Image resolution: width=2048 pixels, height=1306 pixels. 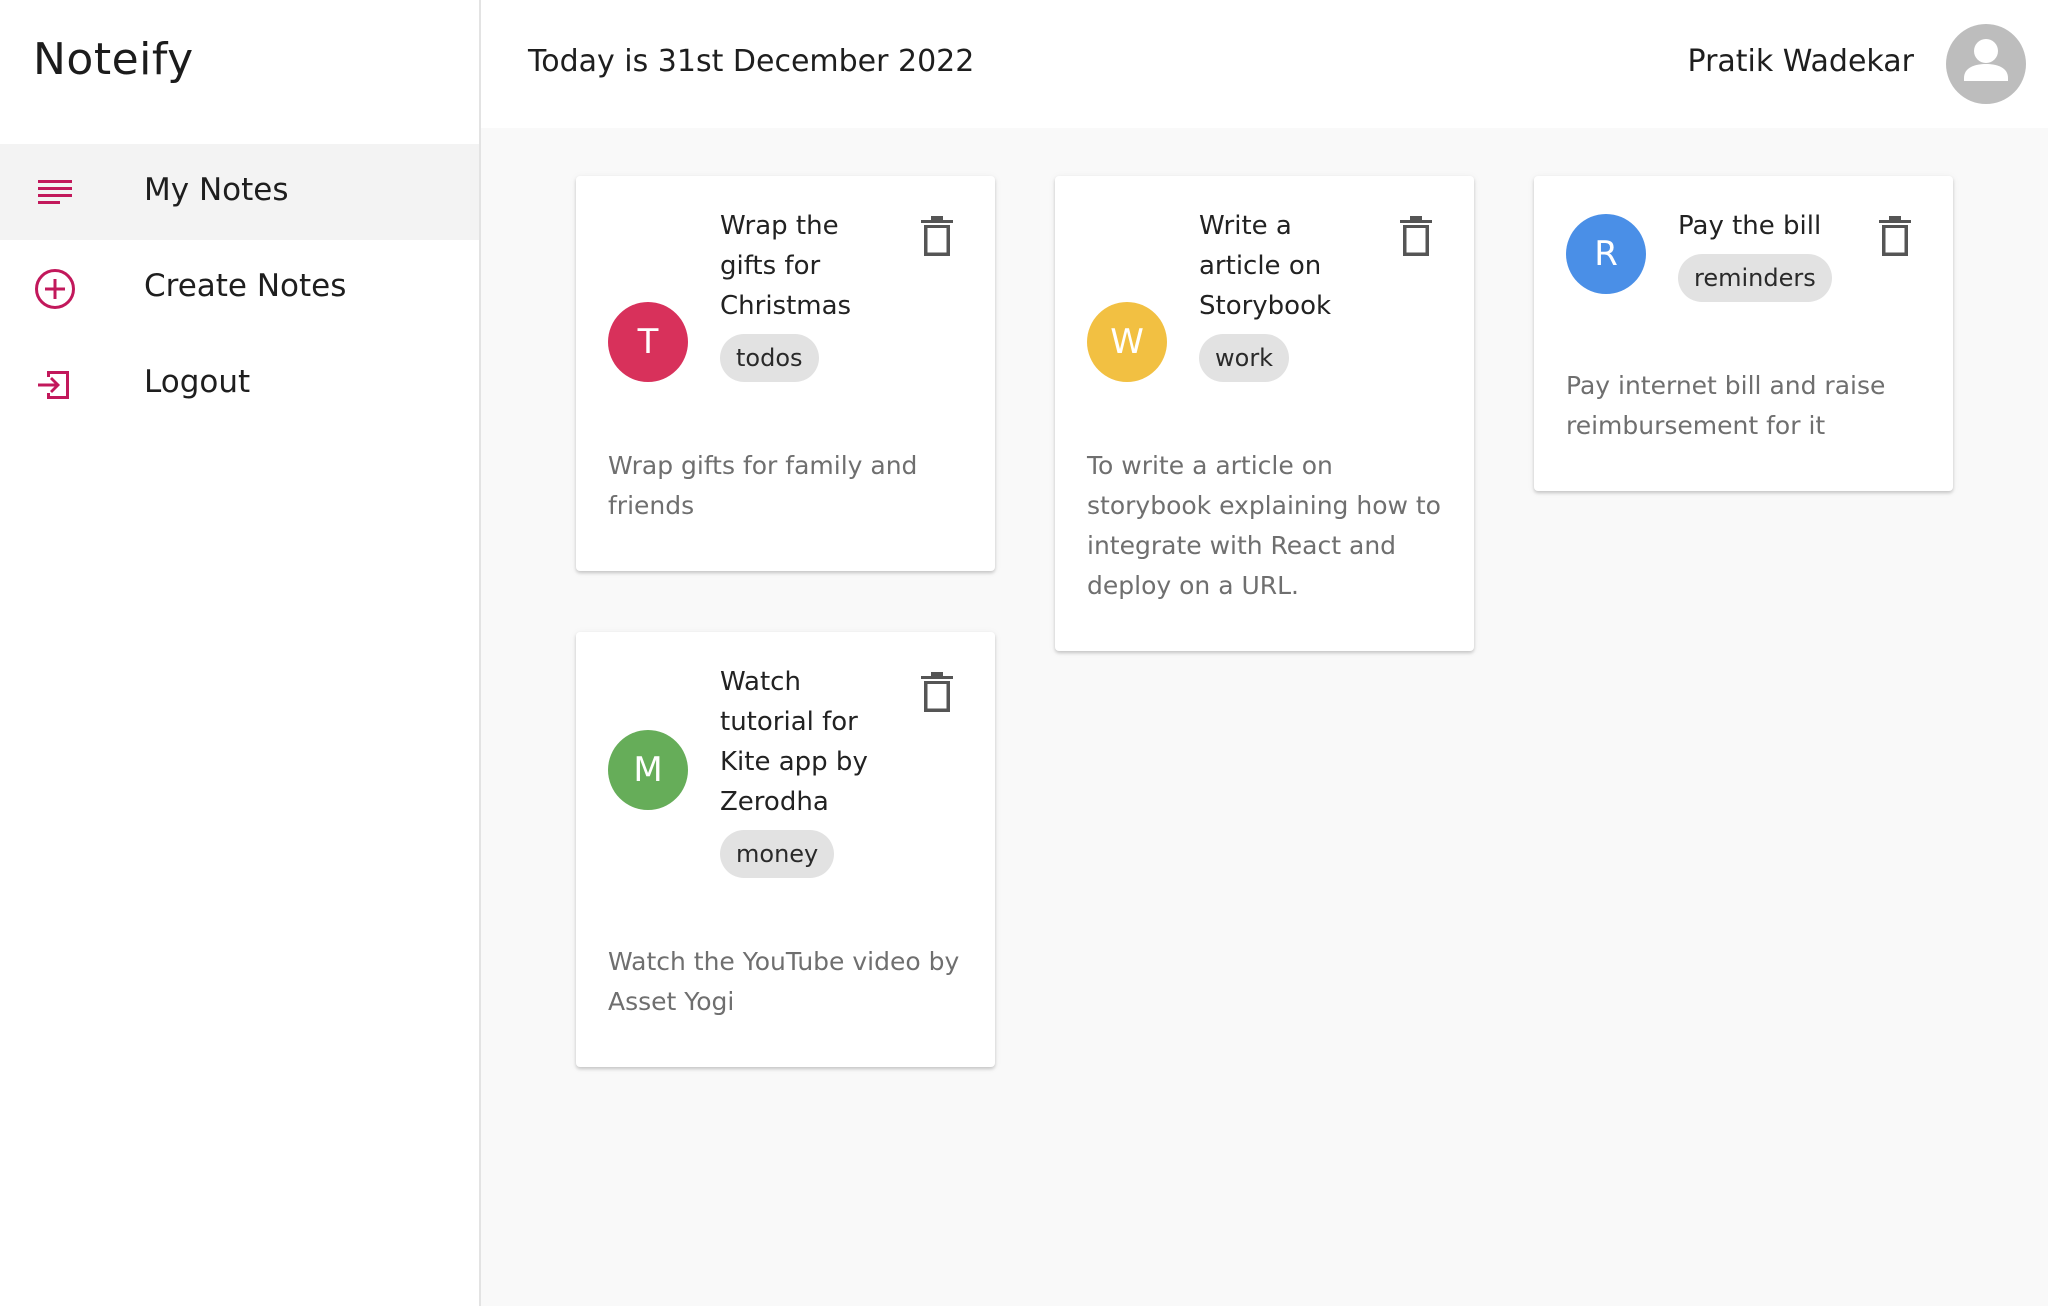 I want to click on date-text: Today is 31st December 2022, so click(x=751, y=61).